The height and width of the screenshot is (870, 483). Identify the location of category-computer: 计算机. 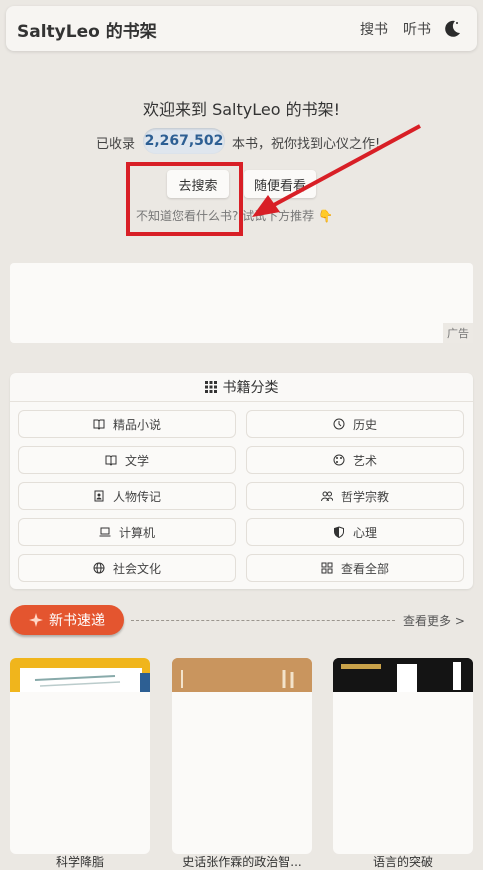
(127, 532).